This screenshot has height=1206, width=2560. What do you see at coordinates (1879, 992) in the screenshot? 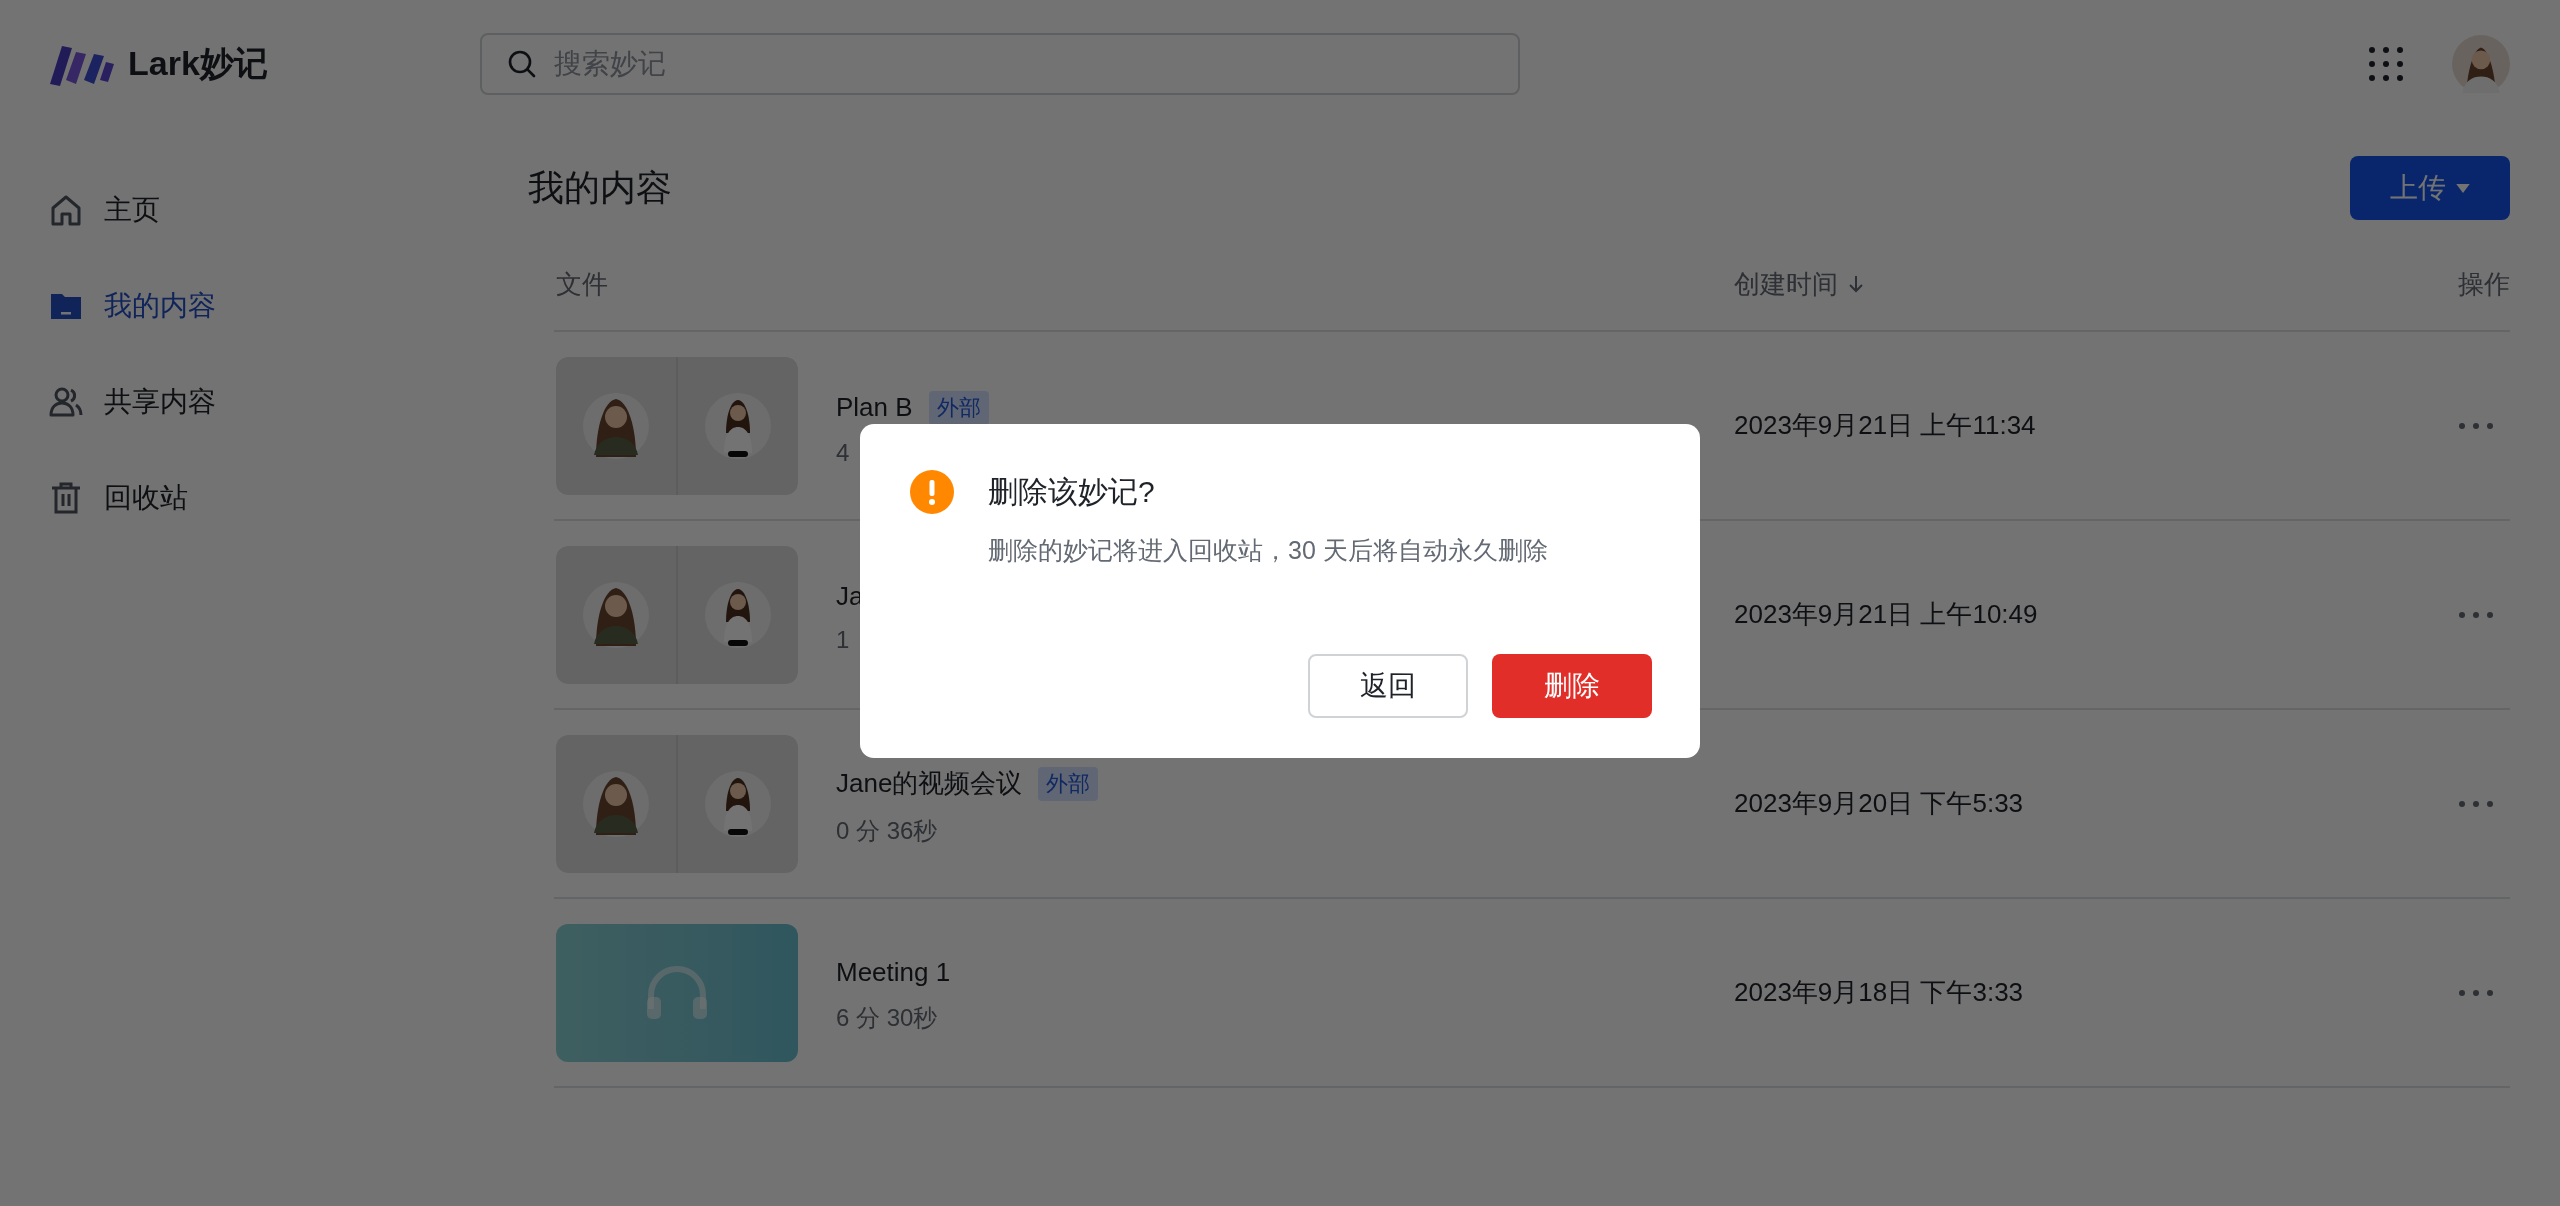
I see `created-time: 2023年9月18日 下午3:33` at bounding box center [1879, 992].